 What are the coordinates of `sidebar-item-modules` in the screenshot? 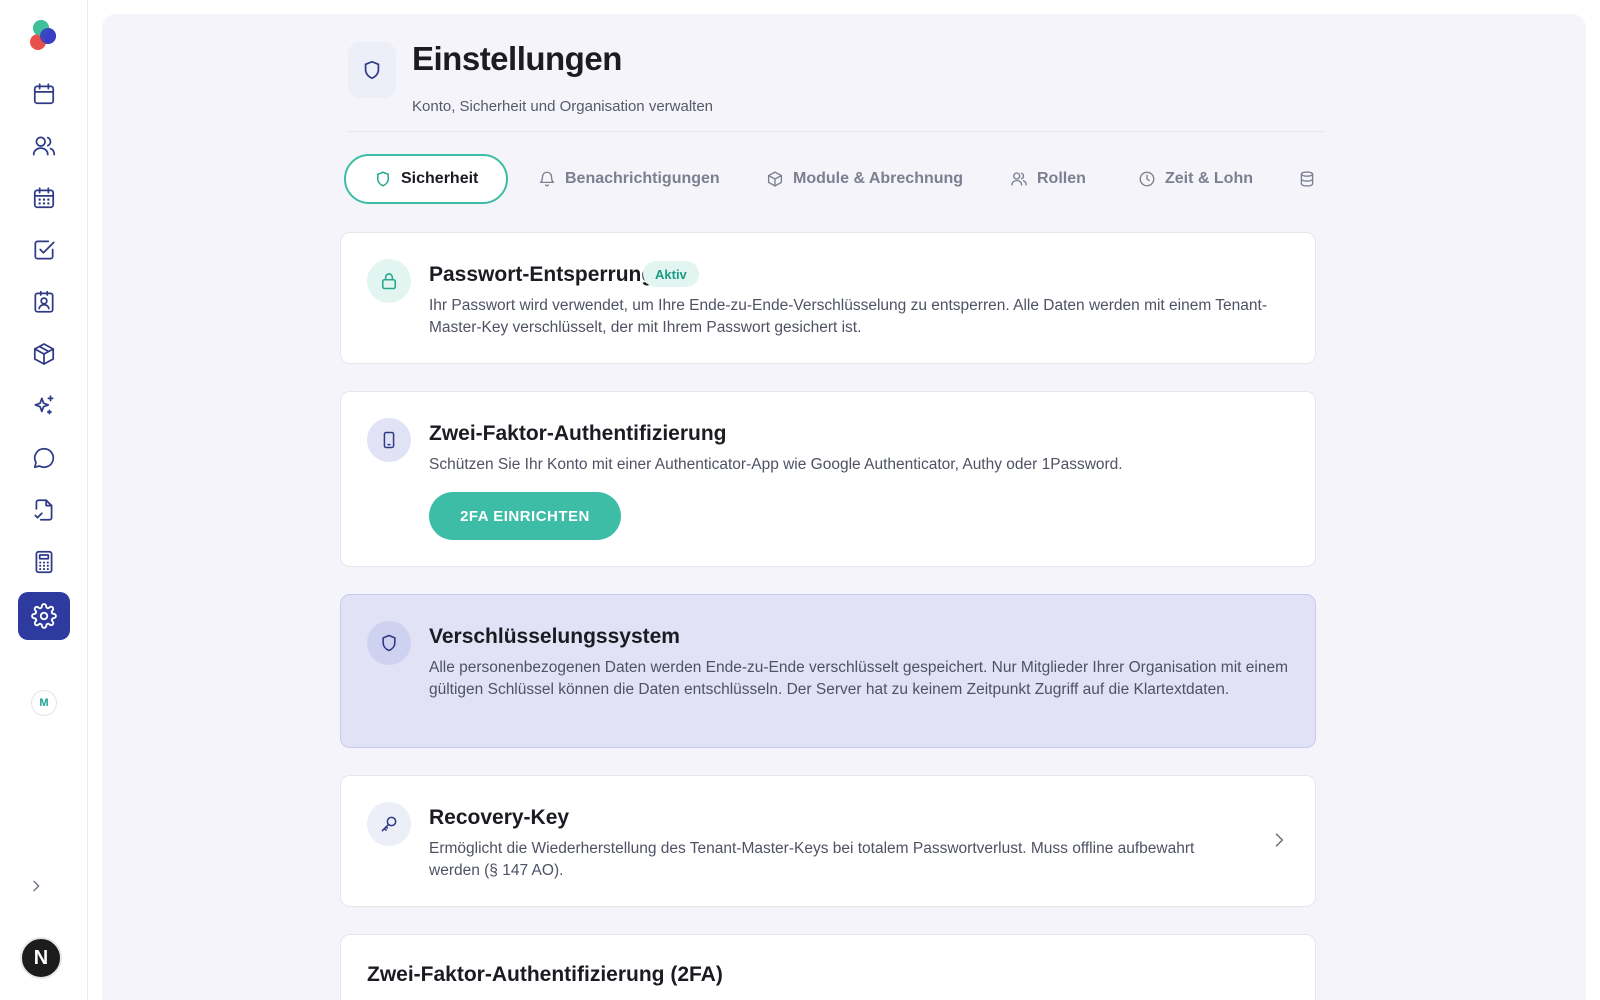 It's located at (44, 354).